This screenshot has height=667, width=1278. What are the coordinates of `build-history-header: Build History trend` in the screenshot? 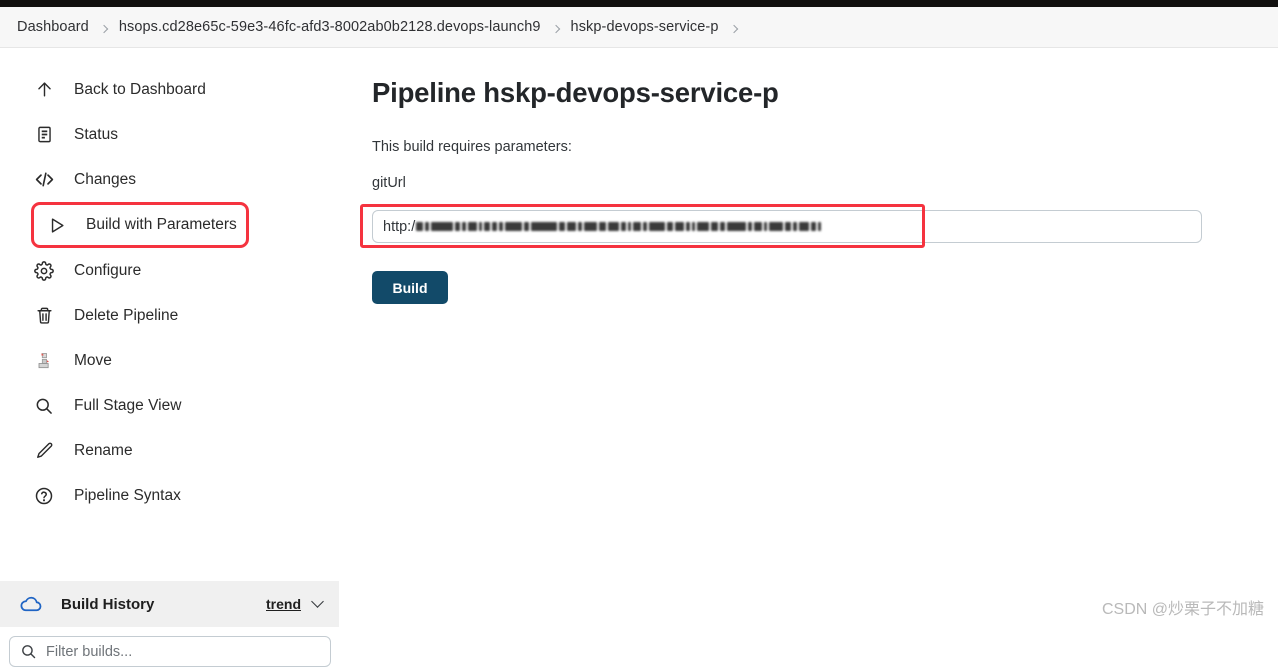 It's located at (169, 604).